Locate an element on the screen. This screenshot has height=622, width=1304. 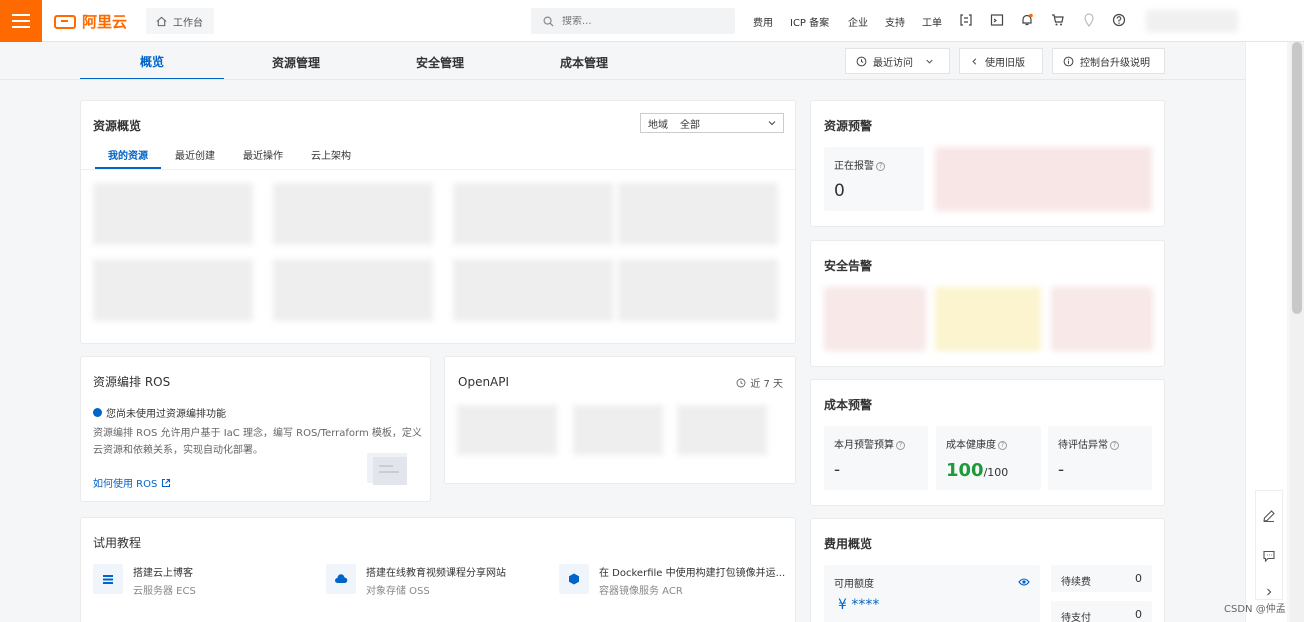
brand-logo: 阿里云 is located at coordinates (90, 21).